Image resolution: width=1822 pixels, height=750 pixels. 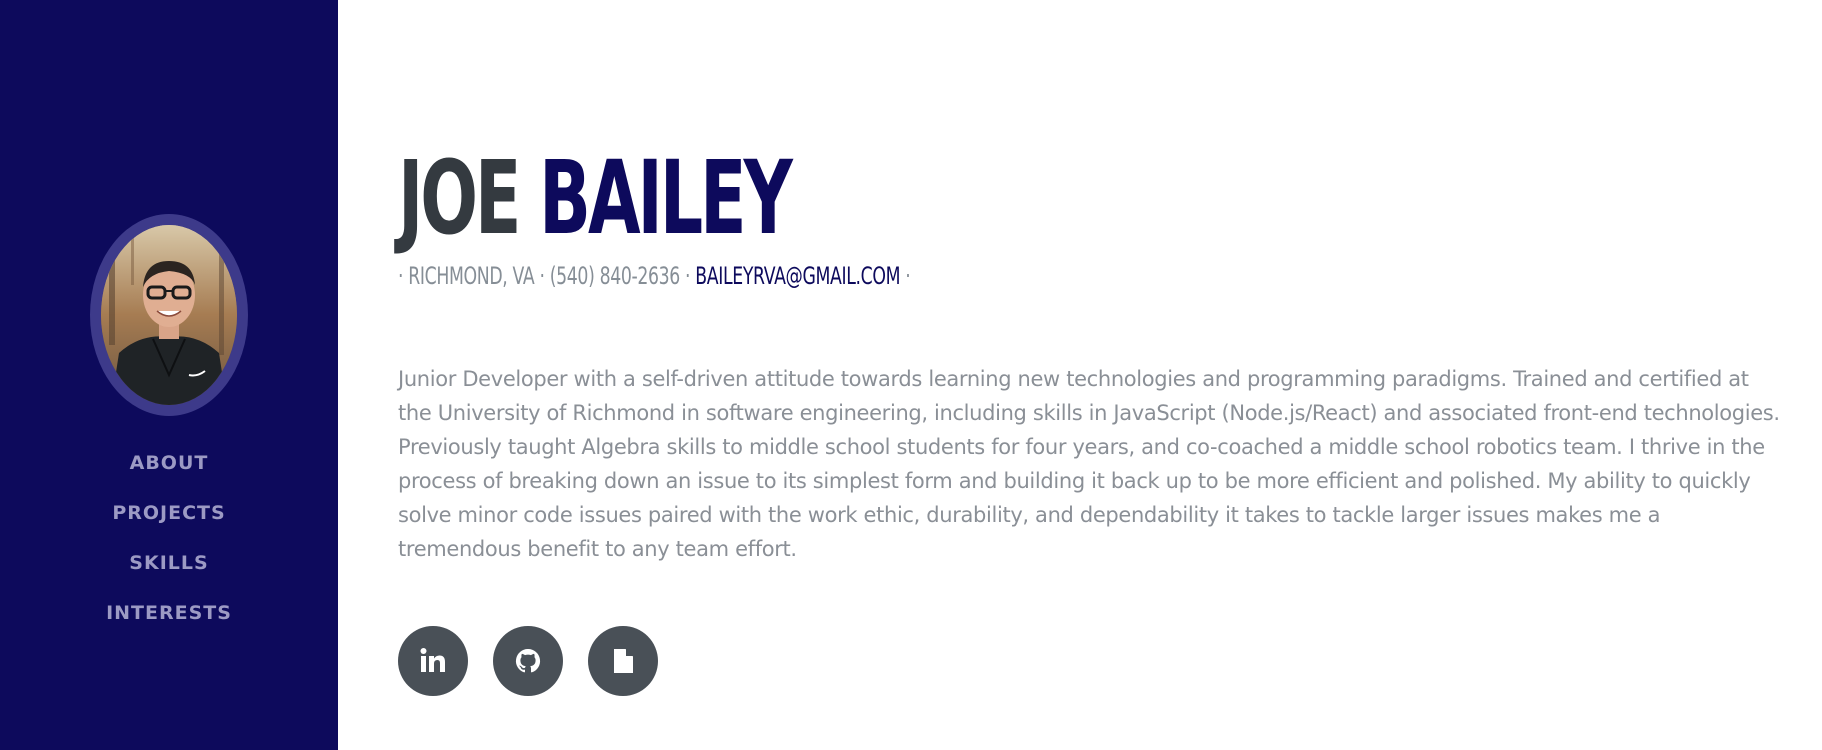 I want to click on linkedin-icon, so click(x=432, y=660).